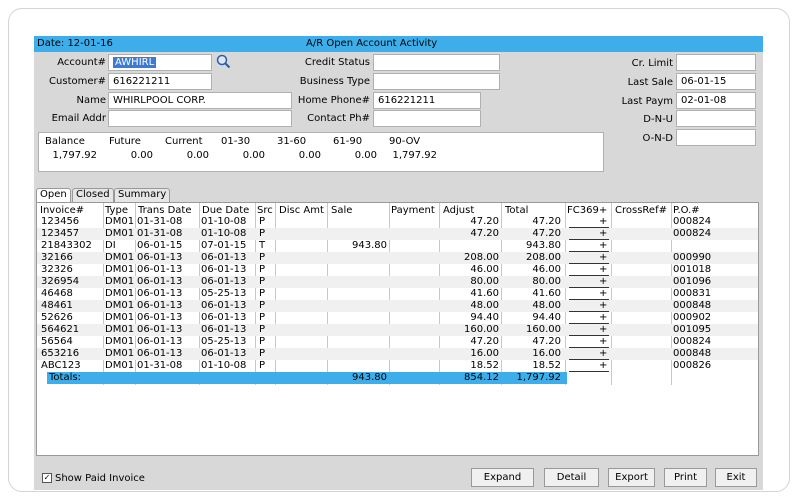  Describe the element at coordinates (200, 100) in the screenshot. I see `name-field: WHIRLPOOL CORP.` at that location.